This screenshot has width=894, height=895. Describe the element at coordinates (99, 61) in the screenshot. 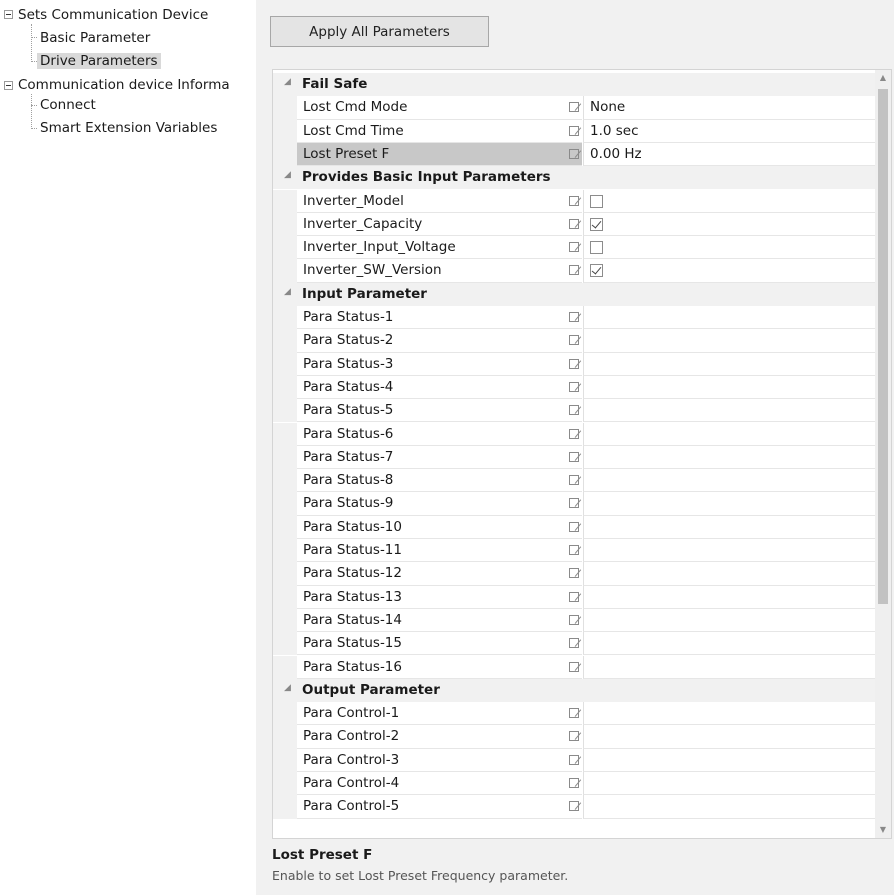

I see `tree-item-drive-parameters: Drive Parameters` at that location.